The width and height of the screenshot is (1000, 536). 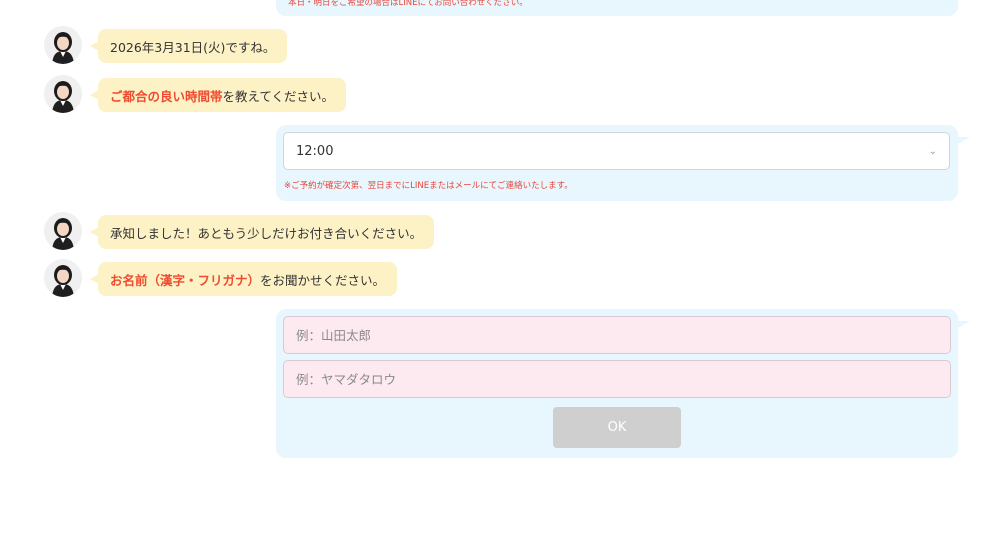 What do you see at coordinates (616, 151) in the screenshot?
I see `time-select: 12:00 ⌄` at bounding box center [616, 151].